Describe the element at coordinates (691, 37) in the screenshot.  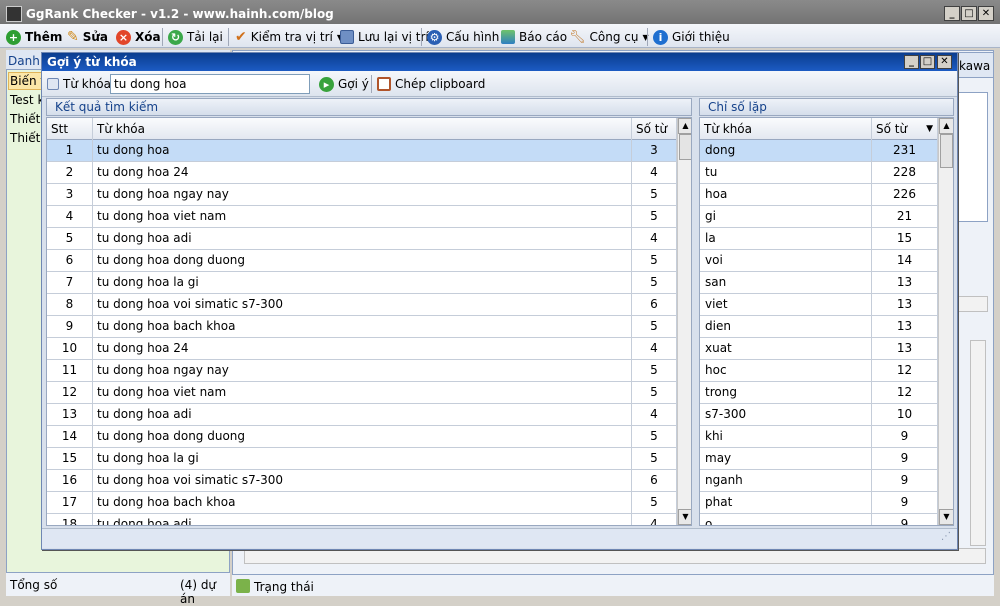
I see `about-button: i Giới thiệu` at that location.